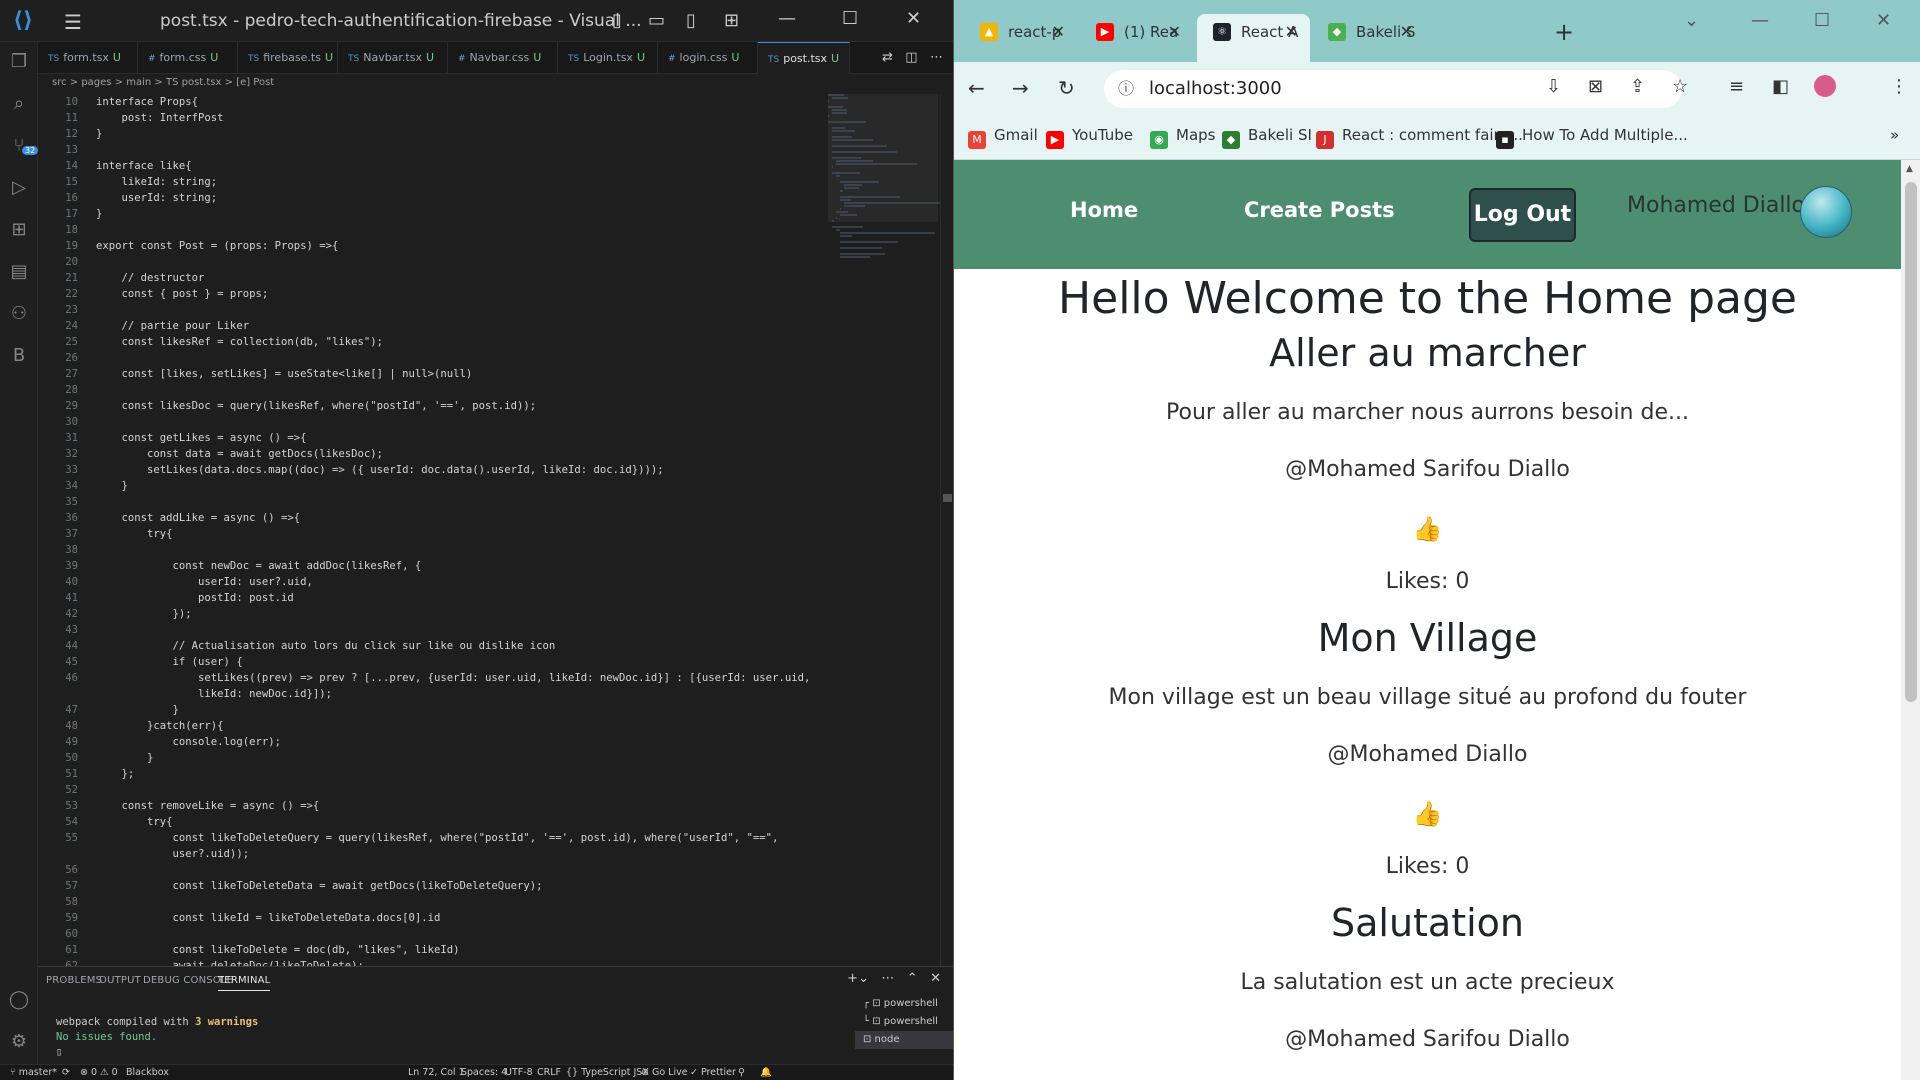 This screenshot has height=1080, width=1920. Describe the element at coordinates (1899, 86) in the screenshot. I see `chrome-menu-icon: ⋮` at that location.